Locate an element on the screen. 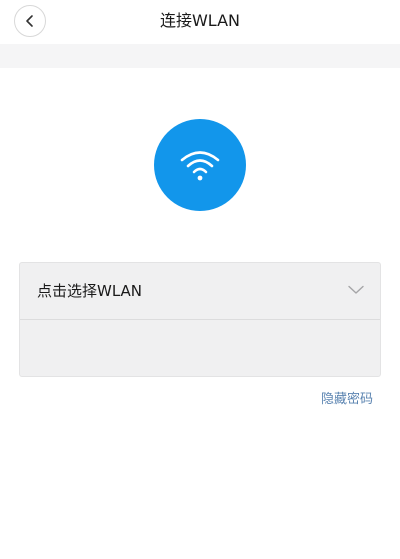  page-title: 连接WLAN is located at coordinates (200, 20).